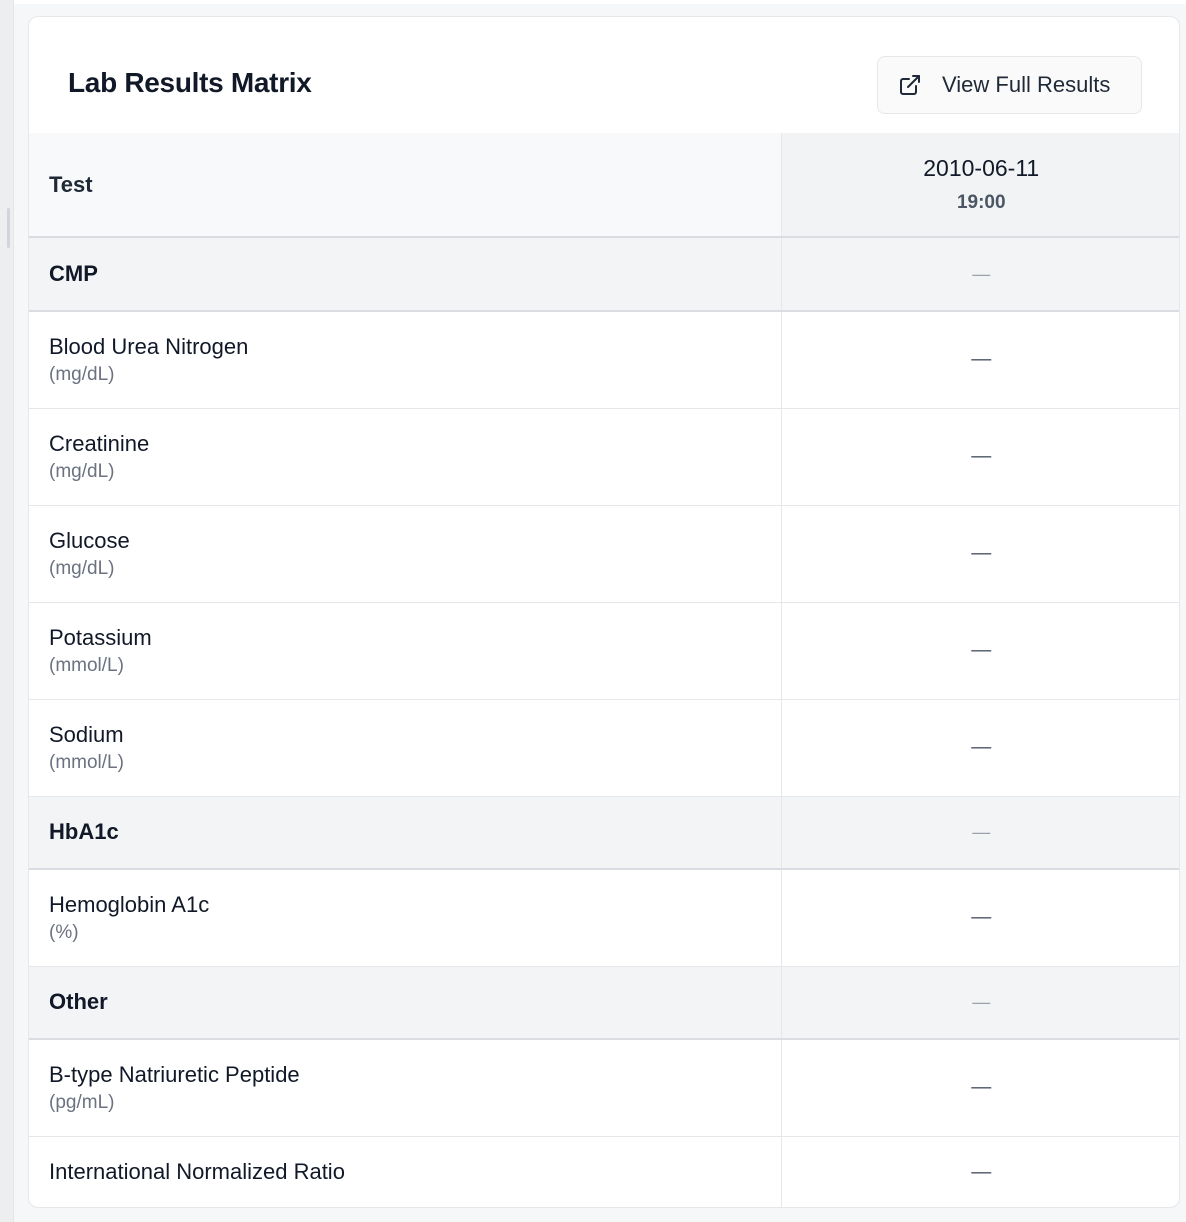  Describe the element at coordinates (174, 1074) in the screenshot. I see `test-name: B-type Natriuretic Peptide` at that location.